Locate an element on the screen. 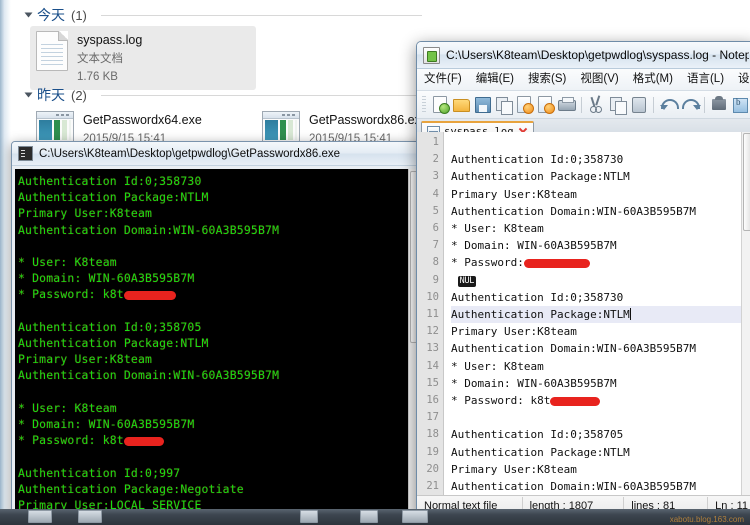 This screenshot has width=750, height=525. group-header-yesterday: 昨天 (2) is located at coordinates (229, 95).